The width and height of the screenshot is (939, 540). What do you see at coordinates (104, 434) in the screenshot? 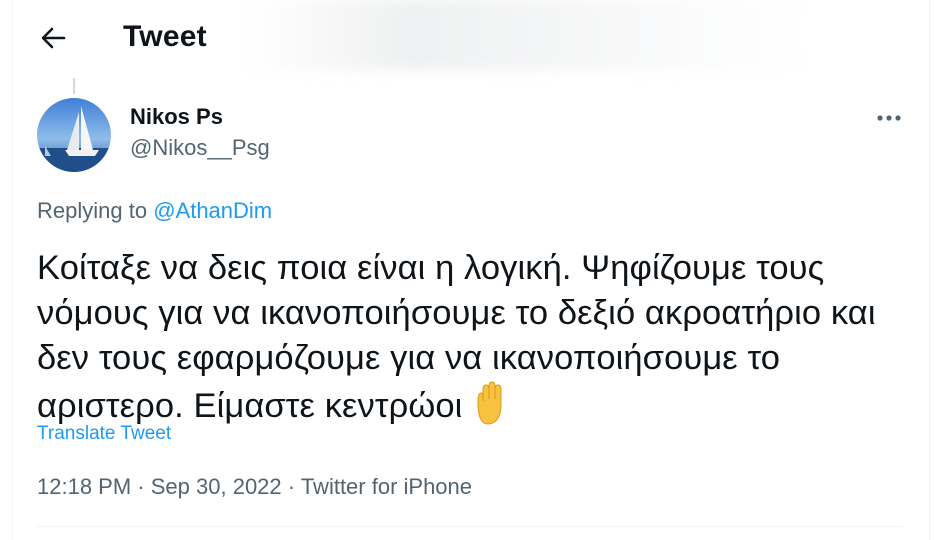
I see `translate-tweet-link: Translate Tweet` at bounding box center [104, 434].